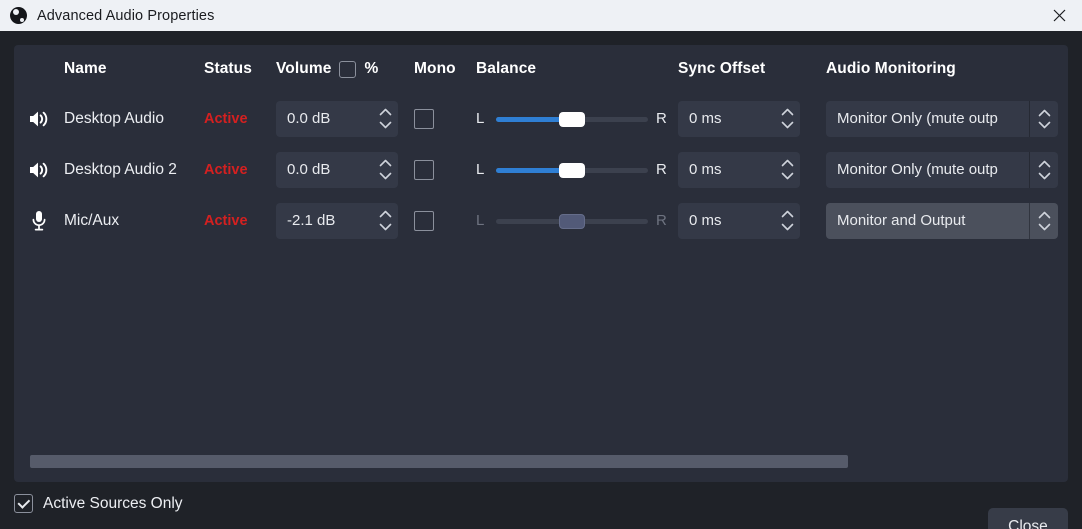 The image size is (1082, 529). I want to click on header-name: Name, so click(85, 68).